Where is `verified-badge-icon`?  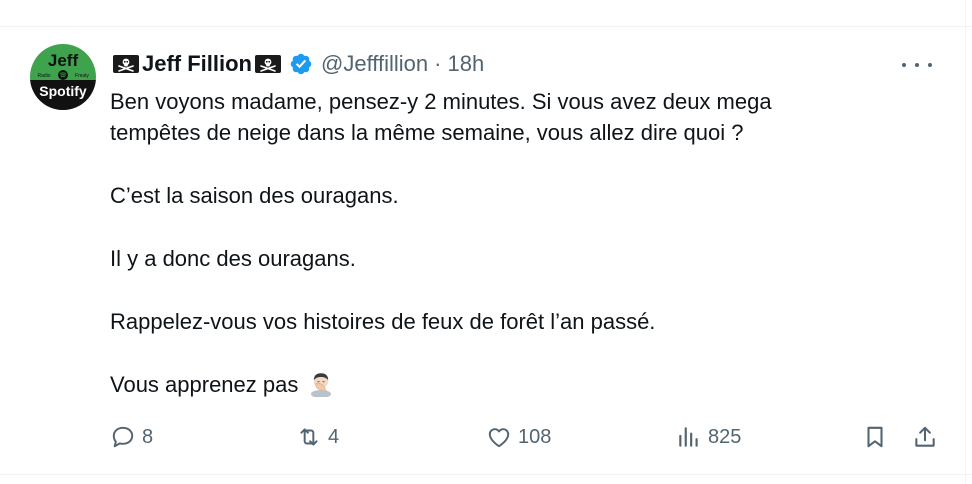 verified-badge-icon is located at coordinates (301, 64).